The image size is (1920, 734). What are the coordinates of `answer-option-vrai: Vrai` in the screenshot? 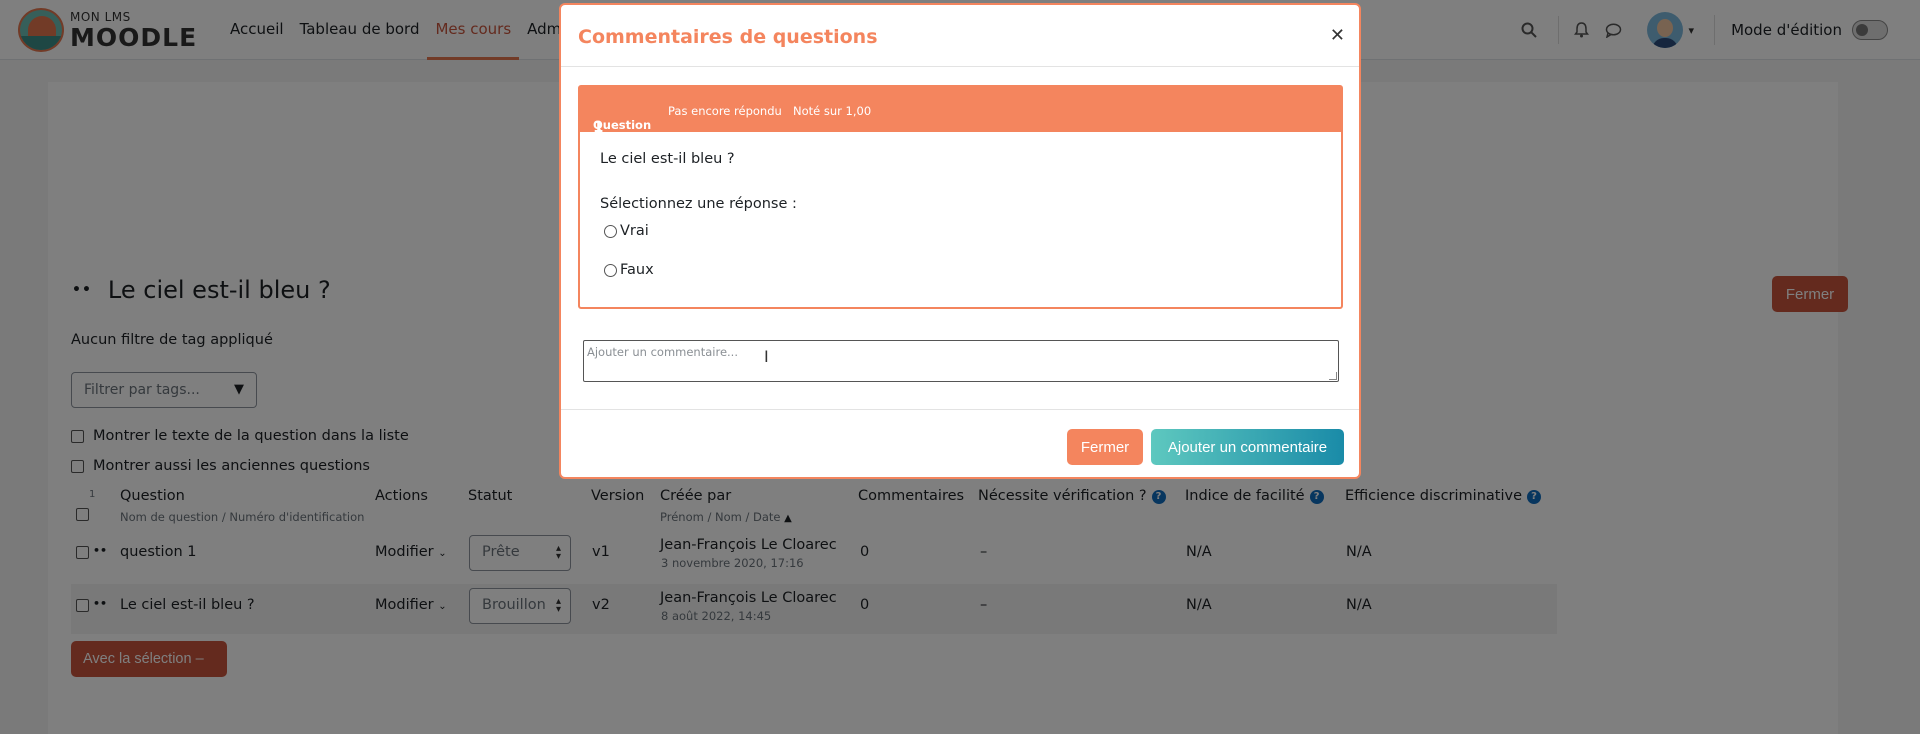 It's located at (626, 231).